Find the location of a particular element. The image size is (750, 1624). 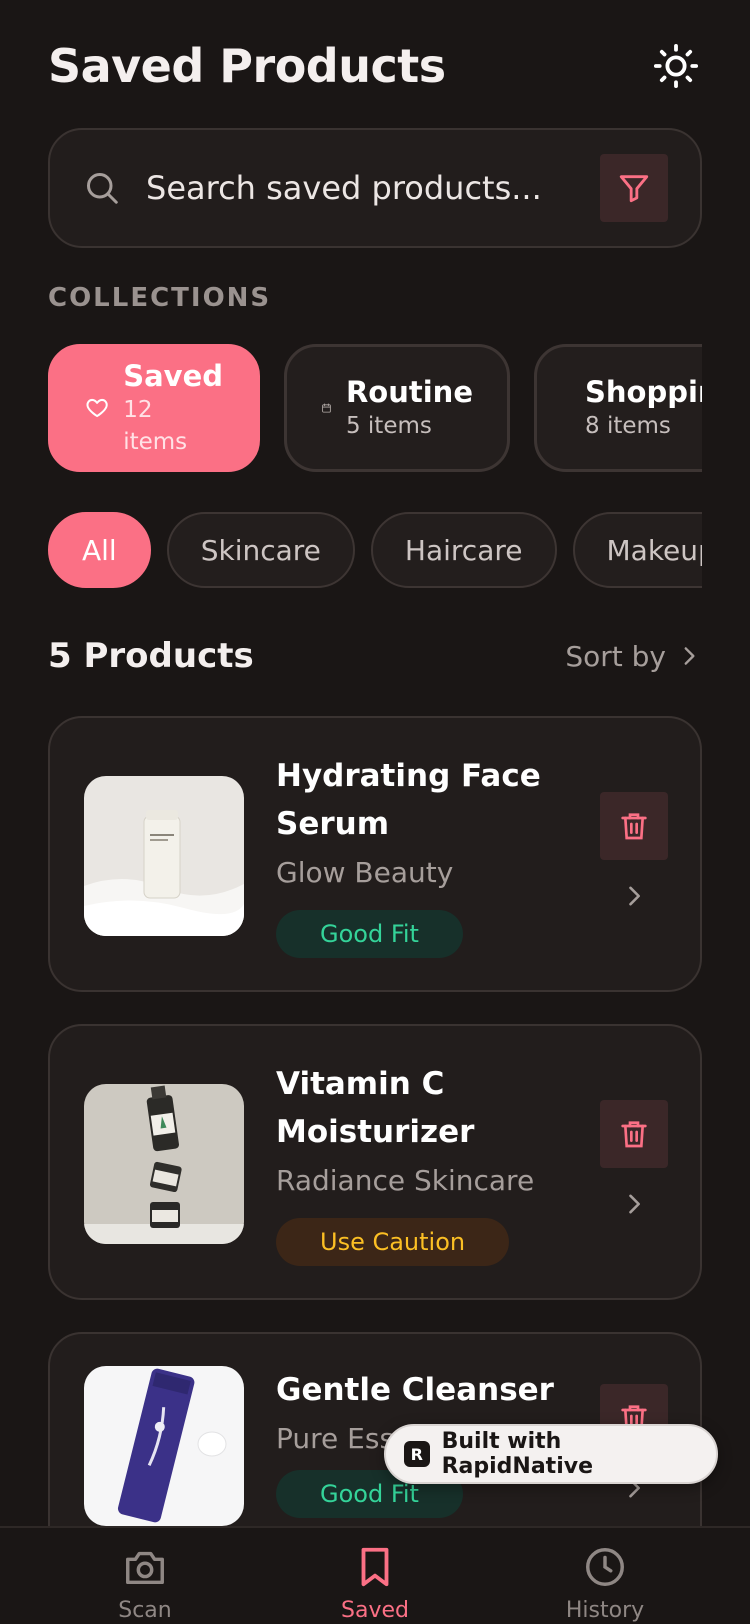

product-name: Vitamin C Moisturizer is located at coordinates (375, 1108).